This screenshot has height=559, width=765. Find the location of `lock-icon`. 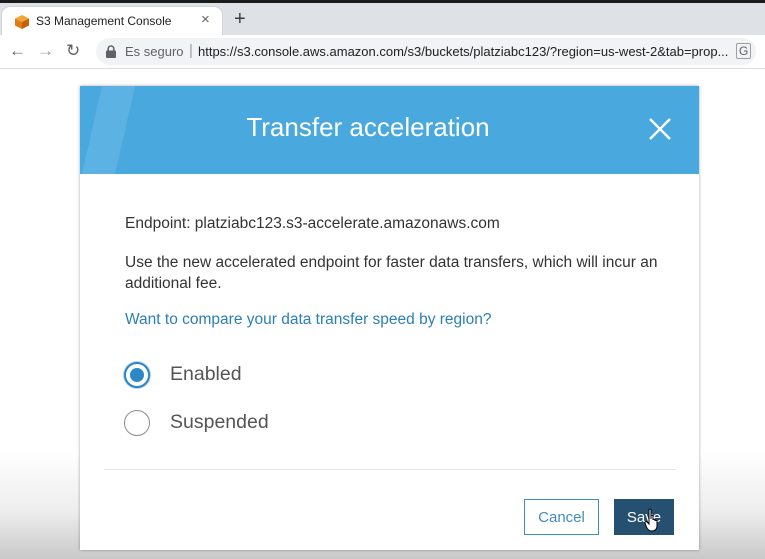

lock-icon is located at coordinates (111, 51).